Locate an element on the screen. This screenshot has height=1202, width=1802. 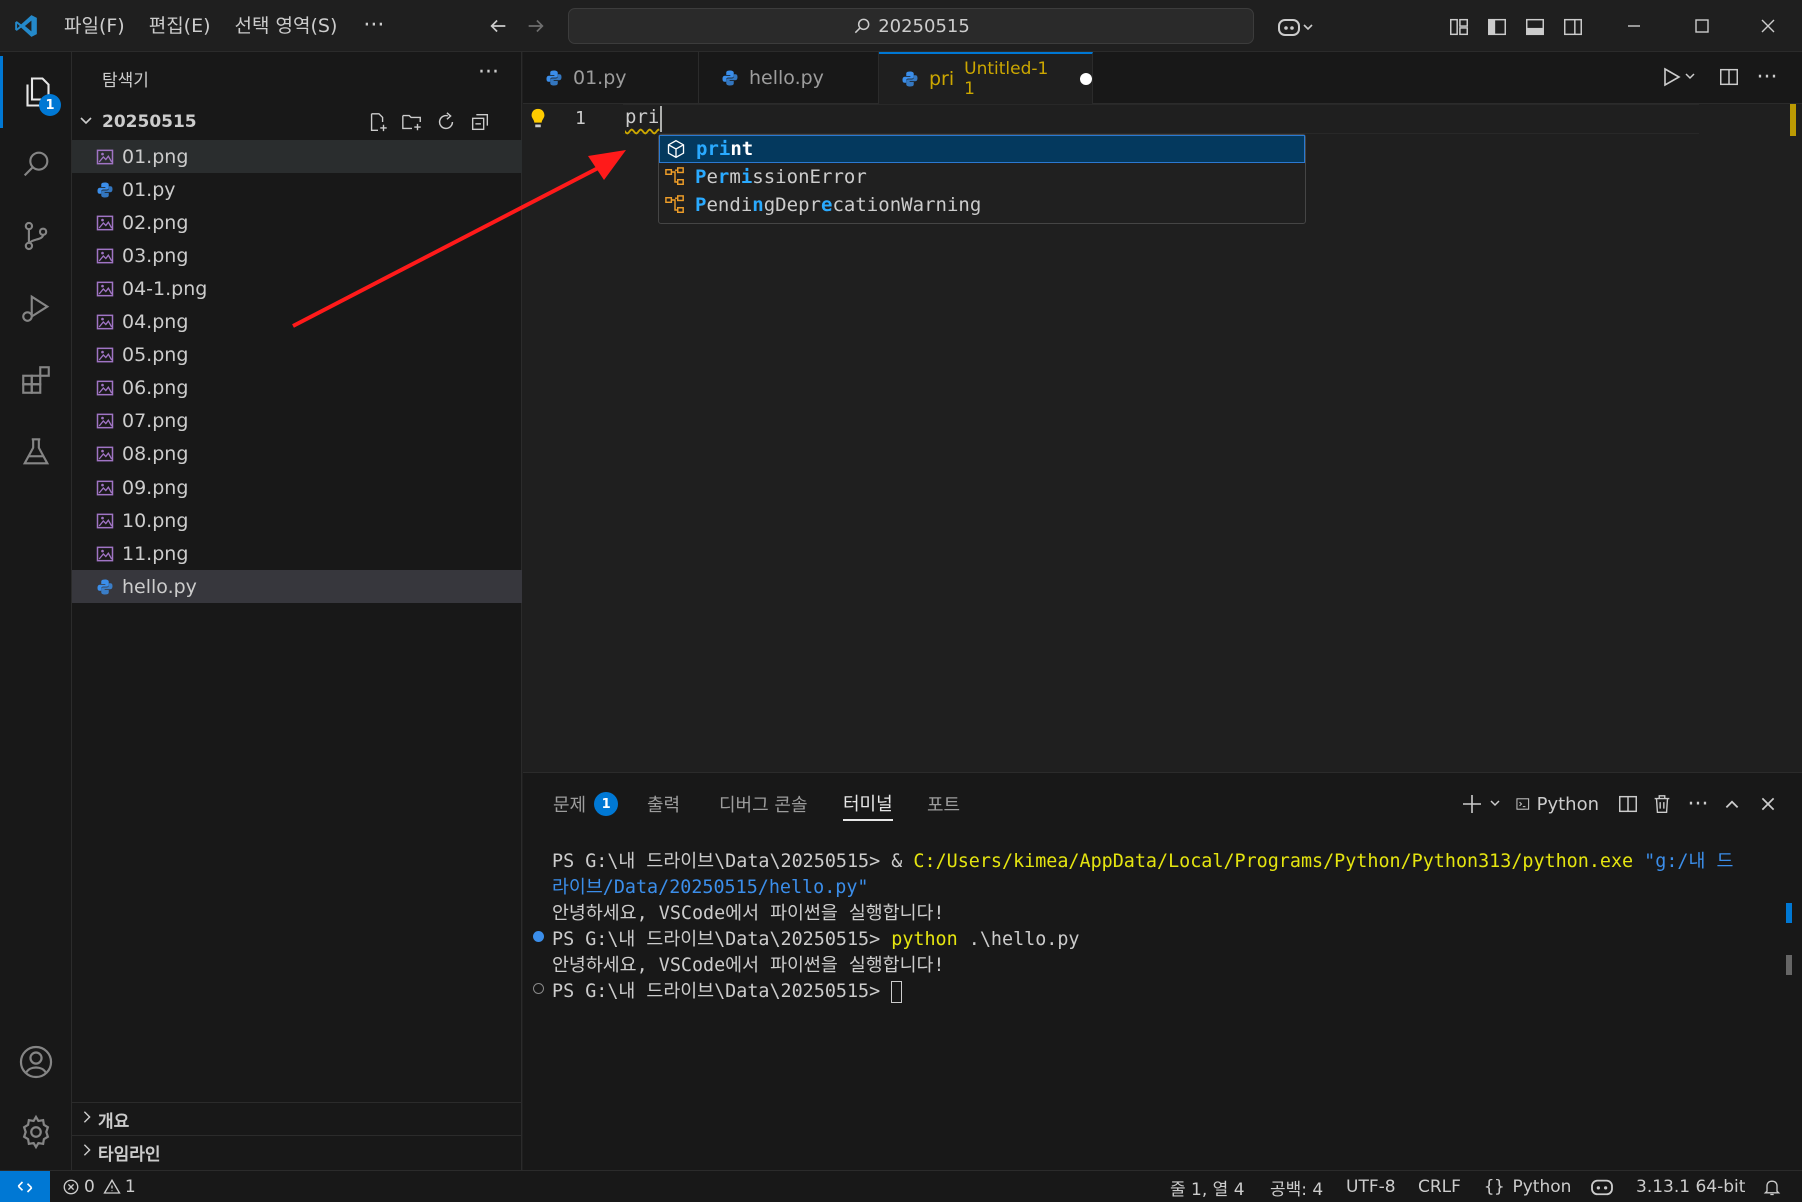
language-mode: {} Python is located at coordinates (1527, 1186).